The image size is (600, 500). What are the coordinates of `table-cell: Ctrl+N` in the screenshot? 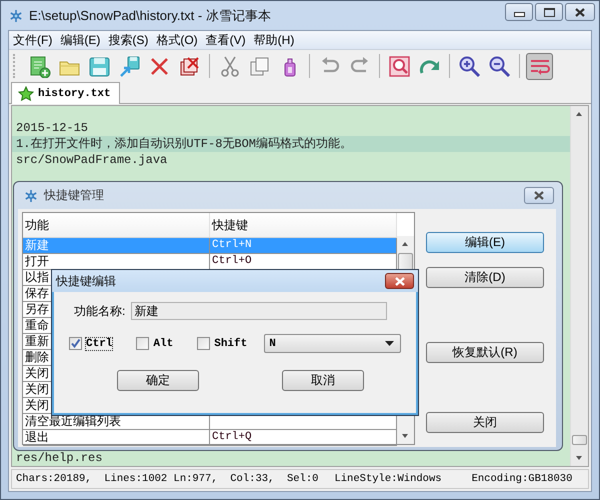 It's located at (232, 245).